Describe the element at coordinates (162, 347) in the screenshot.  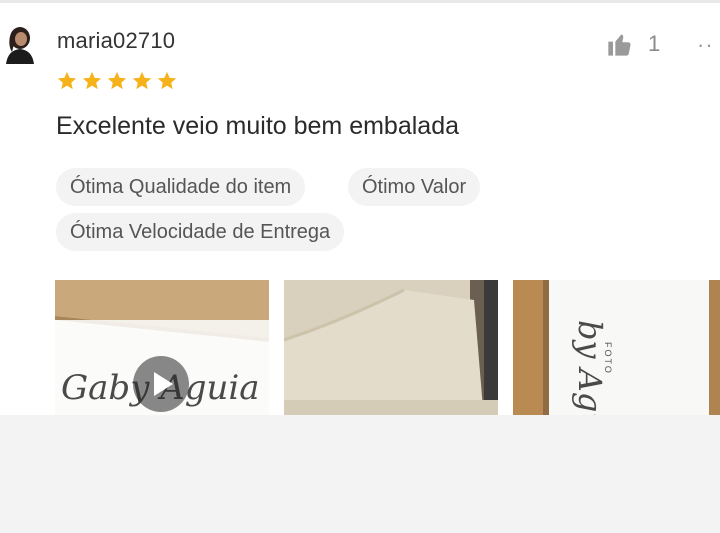
I see `review-video-thumbnail: Gaby Aguia` at that location.